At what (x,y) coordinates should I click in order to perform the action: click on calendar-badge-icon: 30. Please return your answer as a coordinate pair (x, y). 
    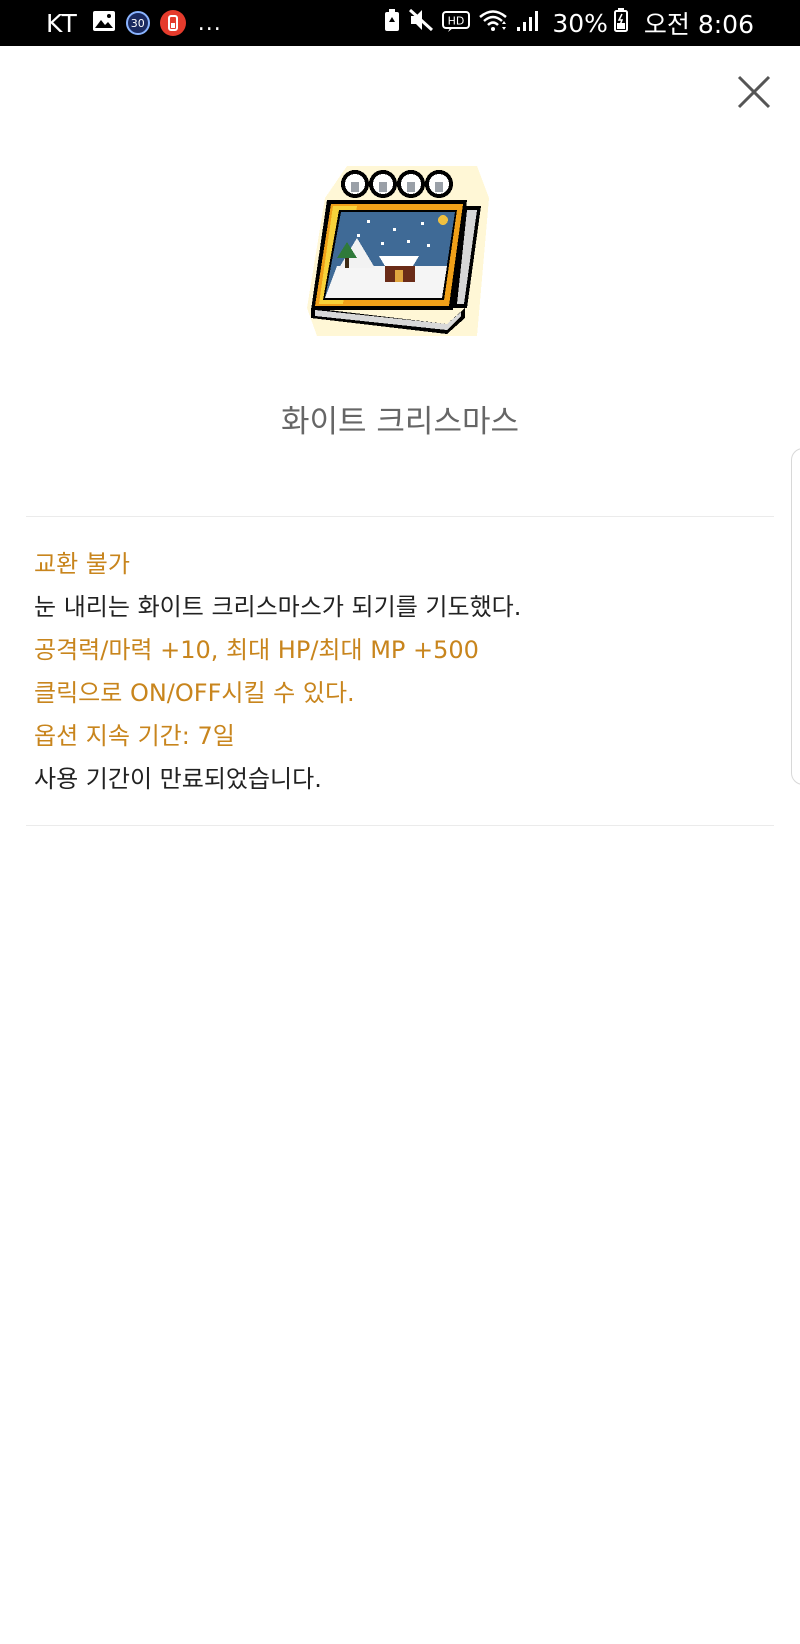
    Looking at the image, I should click on (137, 23).